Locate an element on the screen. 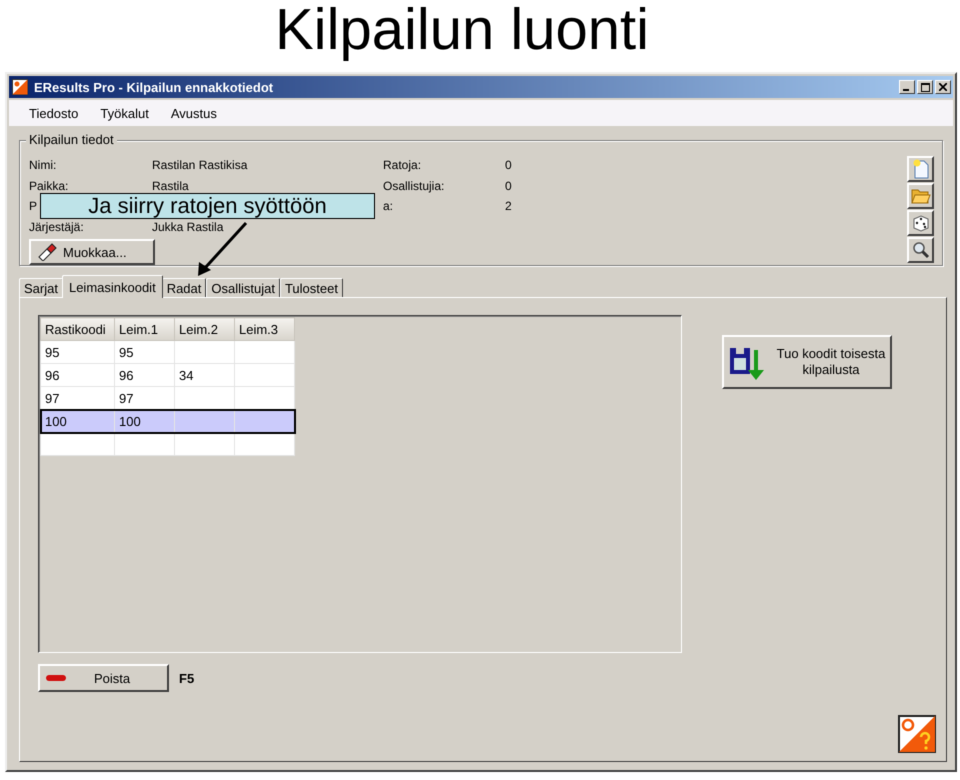 This screenshot has height=780, width=960. minus-icon is located at coordinates (56, 678).